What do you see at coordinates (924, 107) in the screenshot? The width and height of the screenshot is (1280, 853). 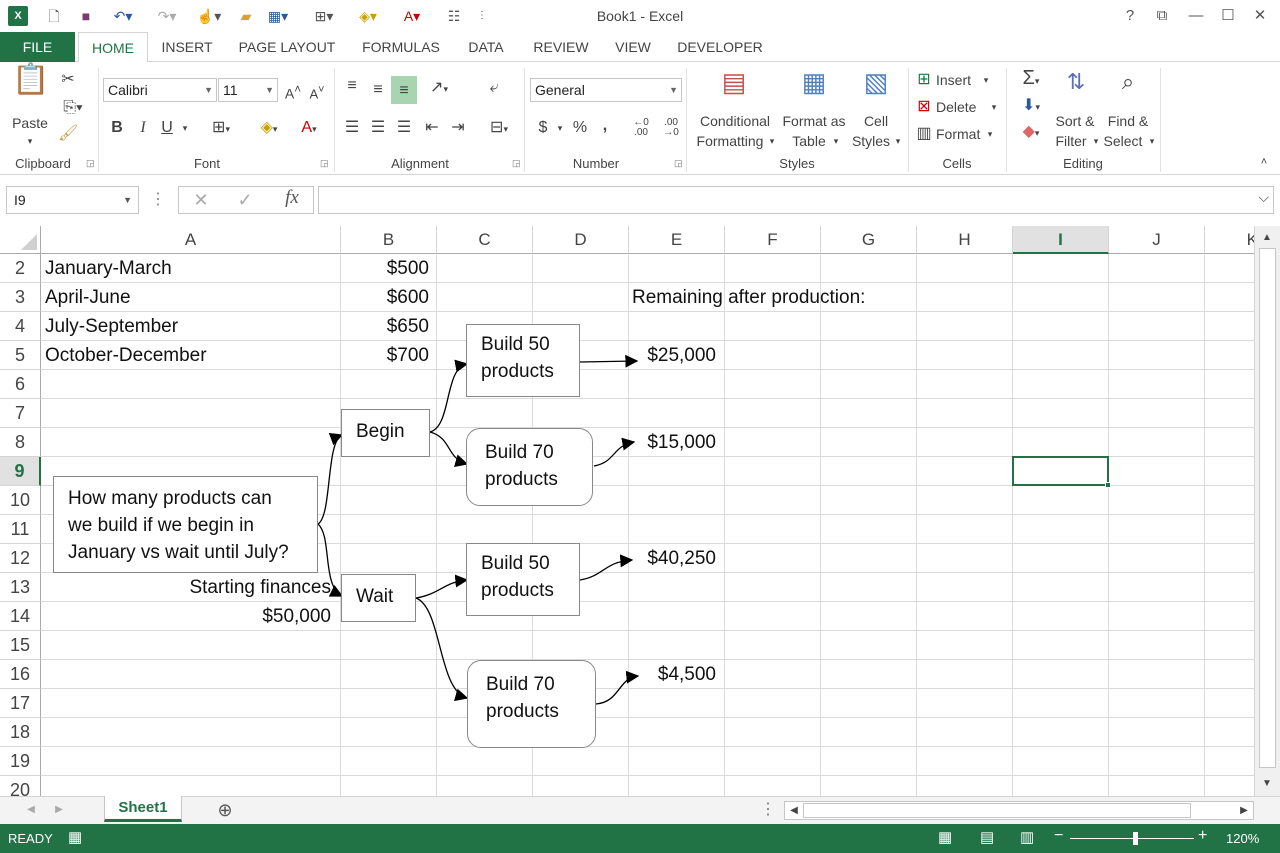 I see `delete-cells-icon: ⊠` at bounding box center [924, 107].